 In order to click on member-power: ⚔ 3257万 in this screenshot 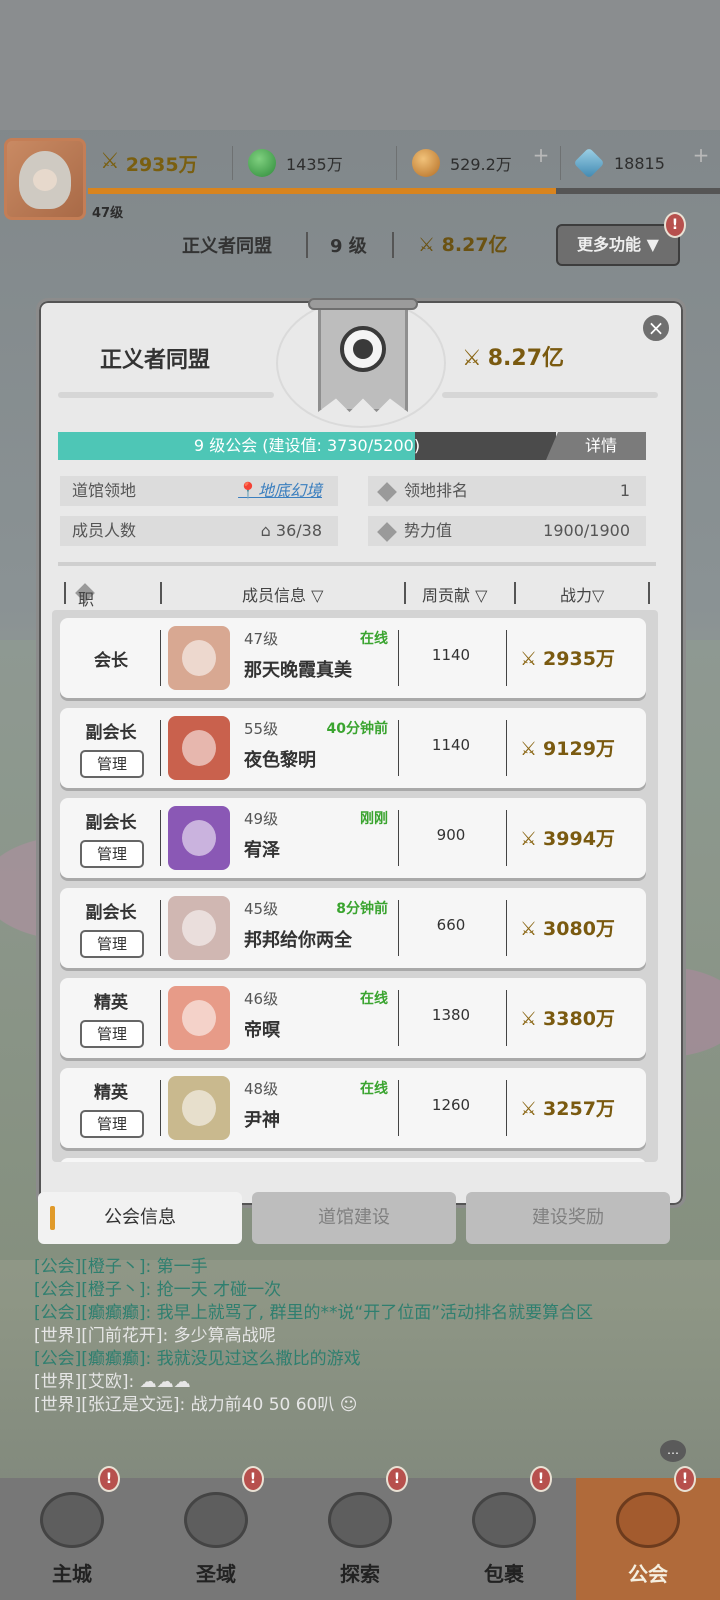, I will do `click(567, 1109)`.